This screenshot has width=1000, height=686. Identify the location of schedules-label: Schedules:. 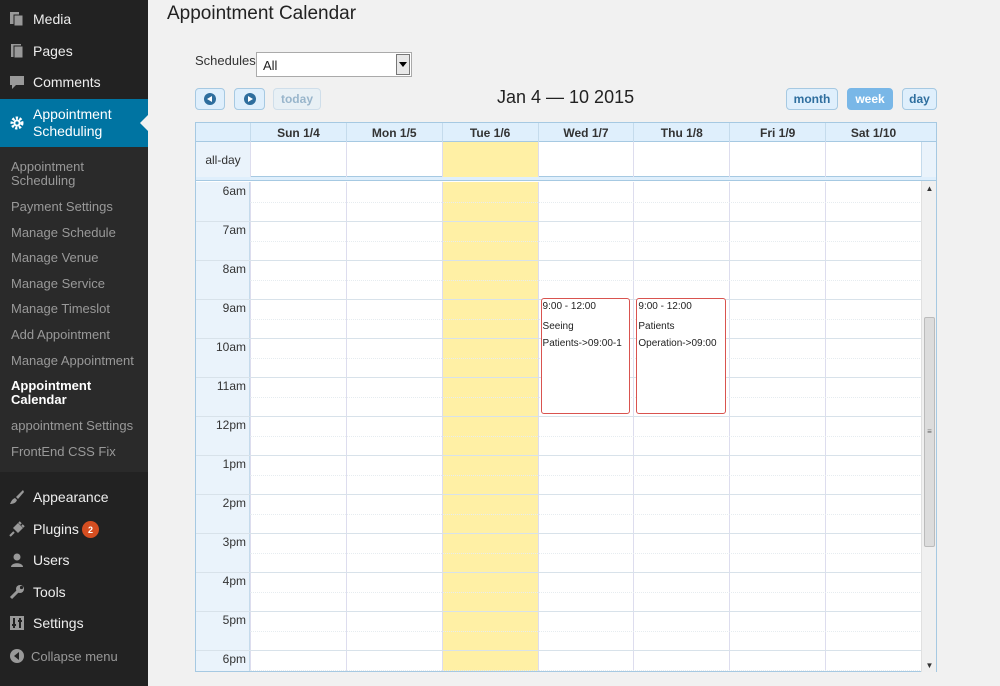
(227, 60).